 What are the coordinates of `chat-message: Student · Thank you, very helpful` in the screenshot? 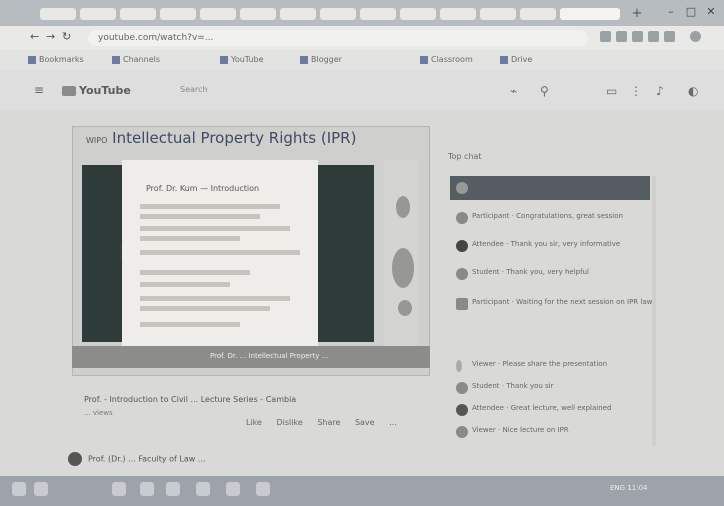 It's located at (530, 272).